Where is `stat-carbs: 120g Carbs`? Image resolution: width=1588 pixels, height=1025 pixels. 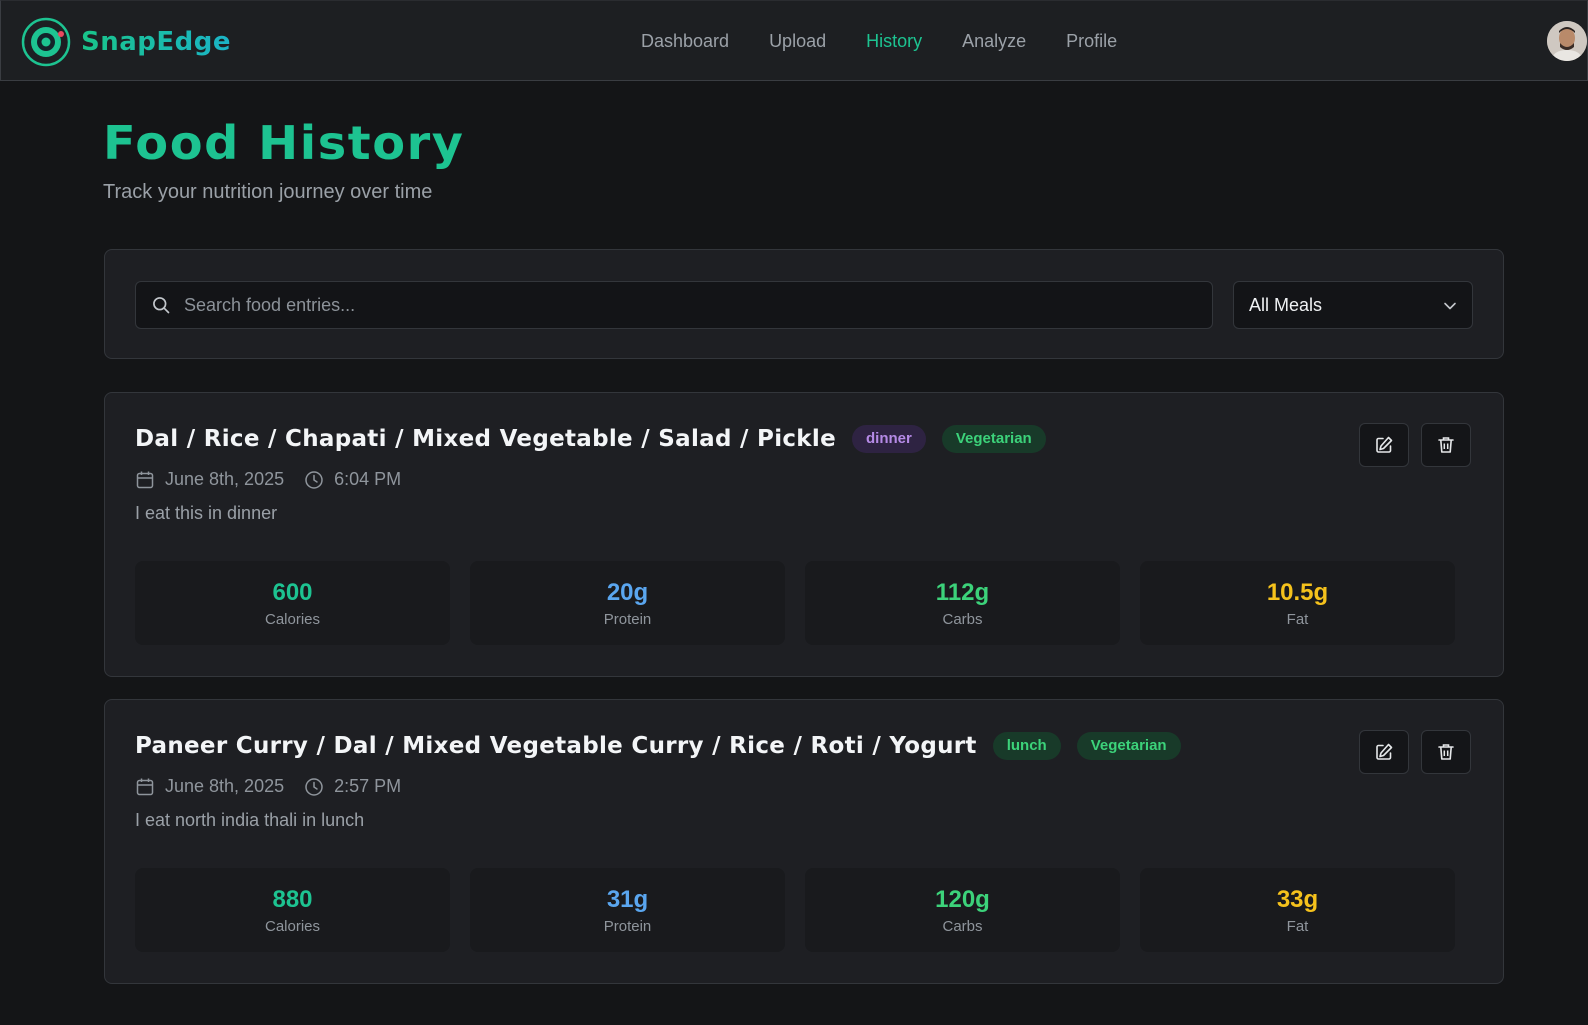
stat-carbs: 120g Carbs is located at coordinates (962, 910).